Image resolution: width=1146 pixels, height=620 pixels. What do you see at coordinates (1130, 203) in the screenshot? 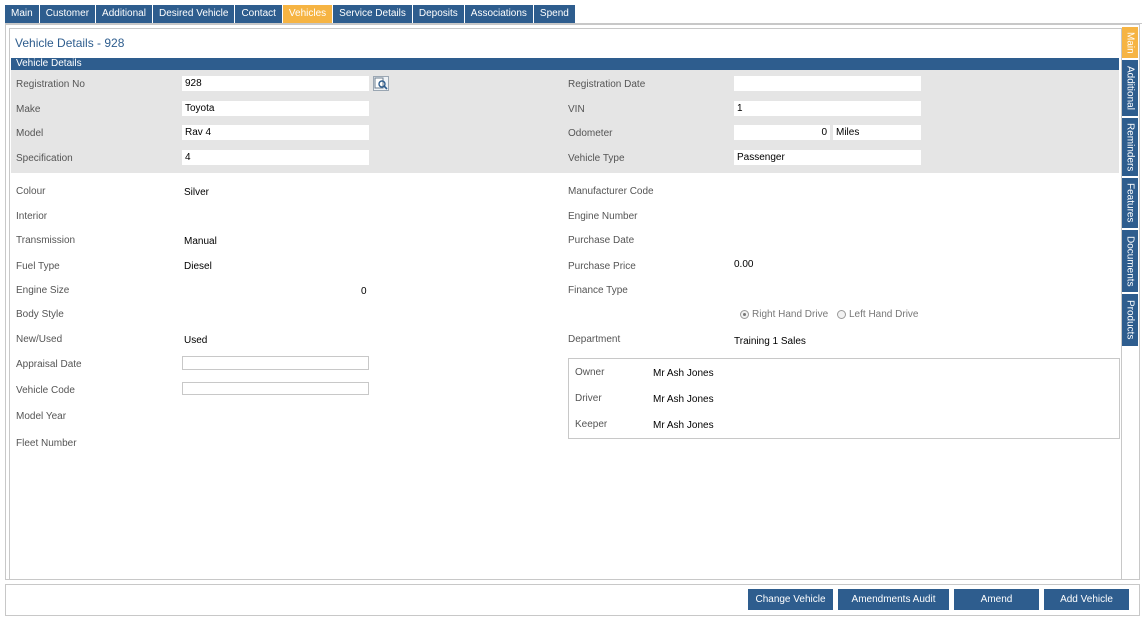
I see `side-tab-features: Features` at bounding box center [1130, 203].